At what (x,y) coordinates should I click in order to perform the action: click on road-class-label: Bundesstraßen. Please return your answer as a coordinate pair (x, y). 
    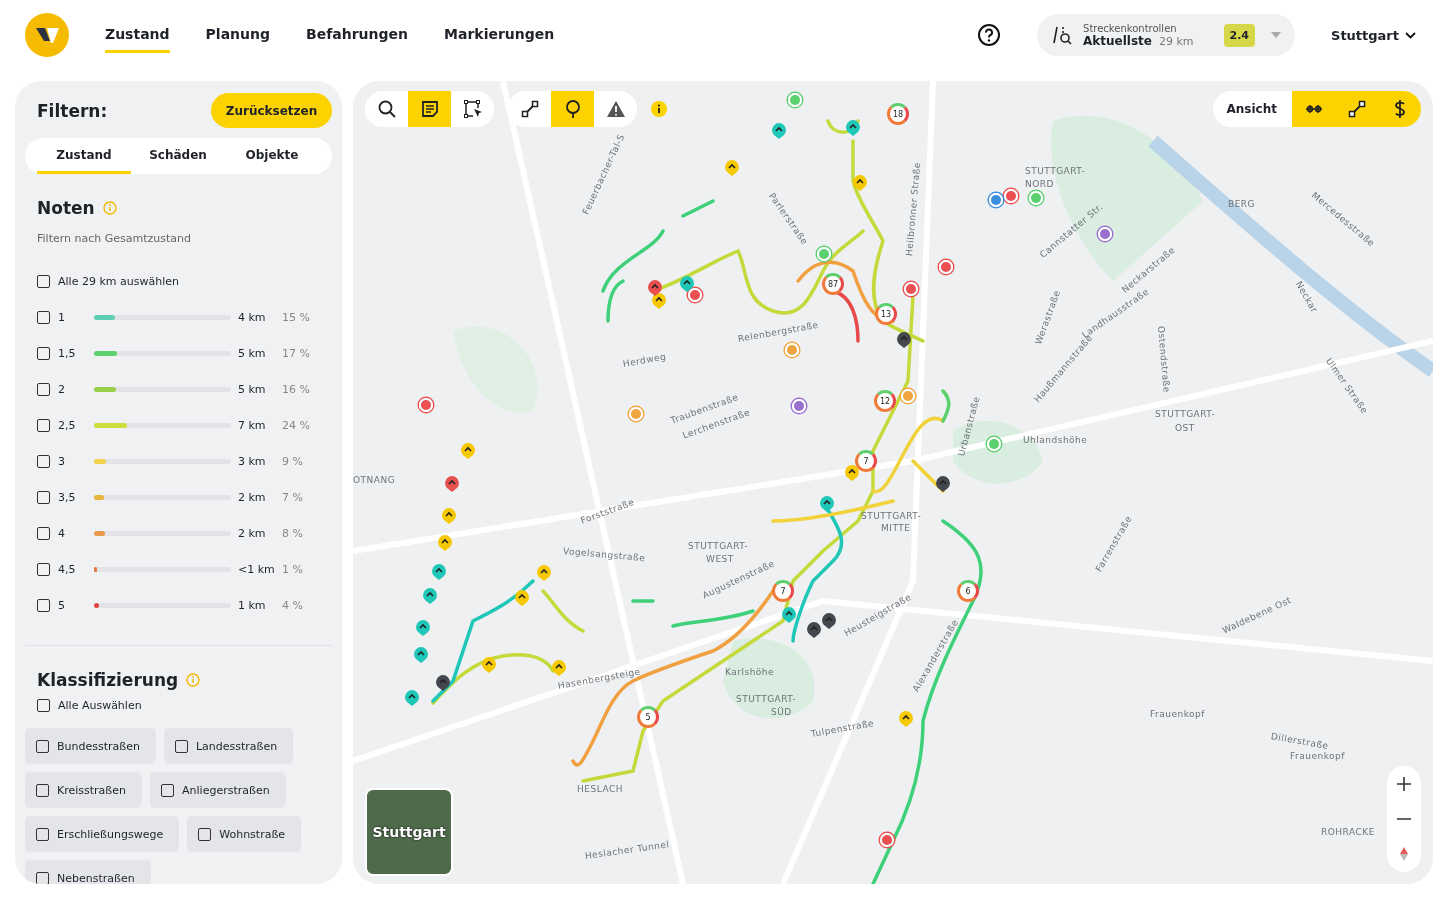
    Looking at the image, I should click on (98, 746).